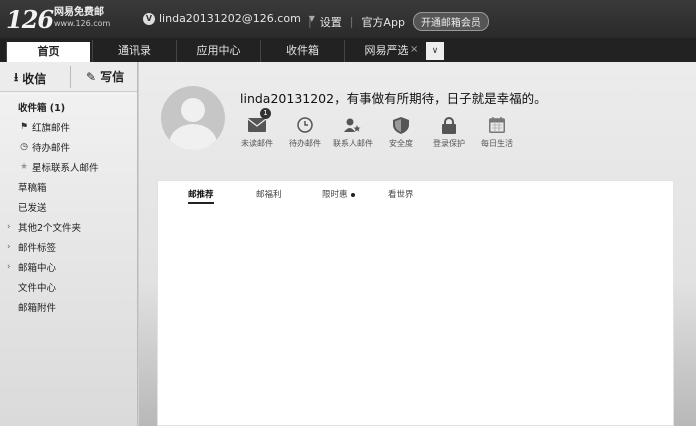 The height and width of the screenshot is (426, 696). I want to click on quick-link-label: 联系人邮件, so click(353, 143).